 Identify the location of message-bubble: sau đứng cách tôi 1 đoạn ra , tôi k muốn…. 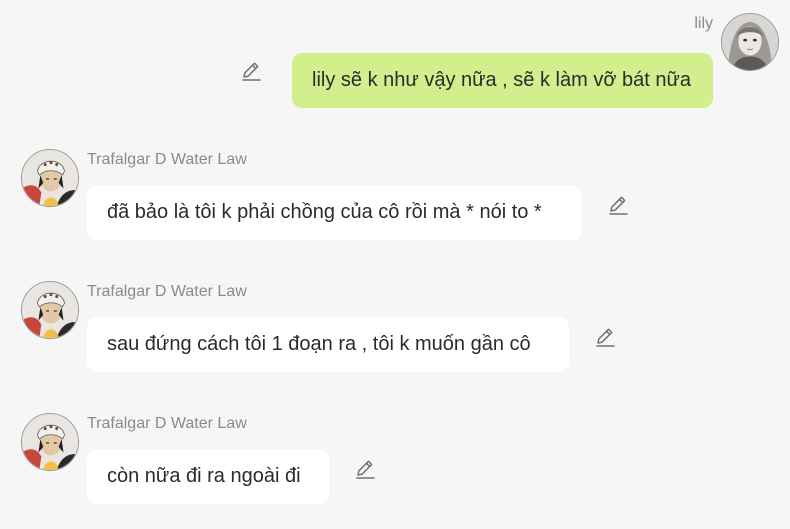
(328, 344).